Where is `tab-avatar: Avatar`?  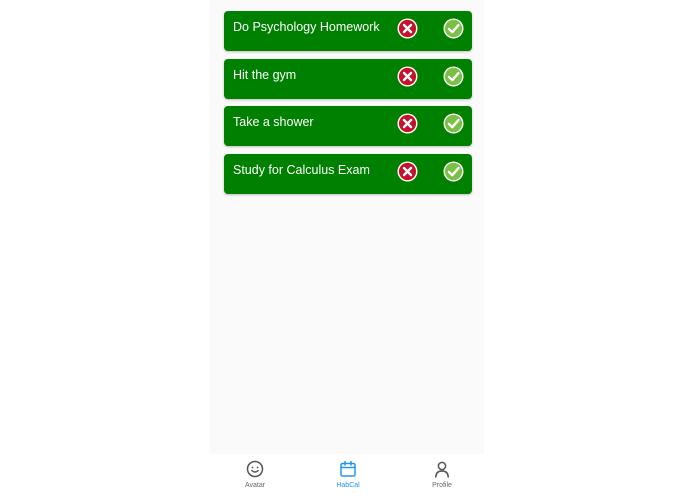
tab-avatar: Avatar is located at coordinates (255, 476).